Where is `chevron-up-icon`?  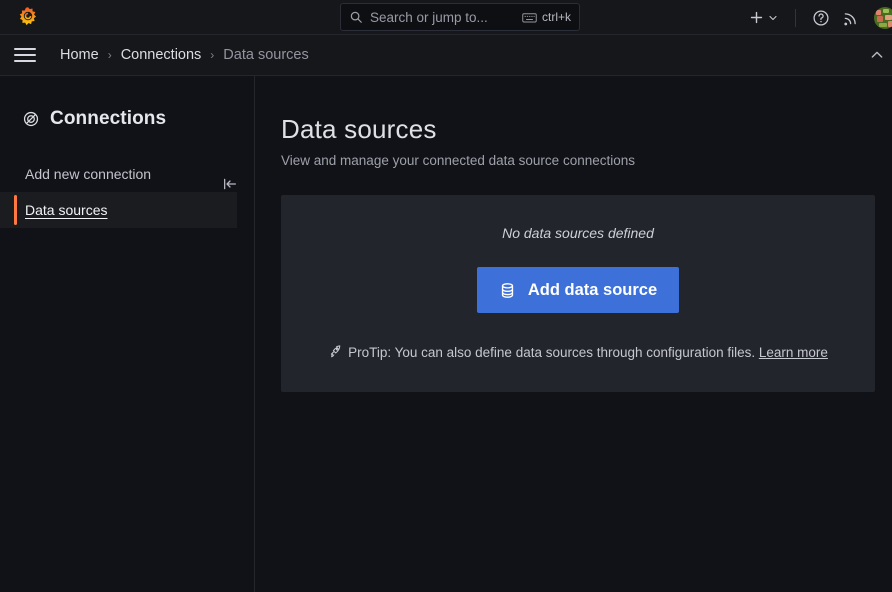
chevron-up-icon is located at coordinates (877, 54).